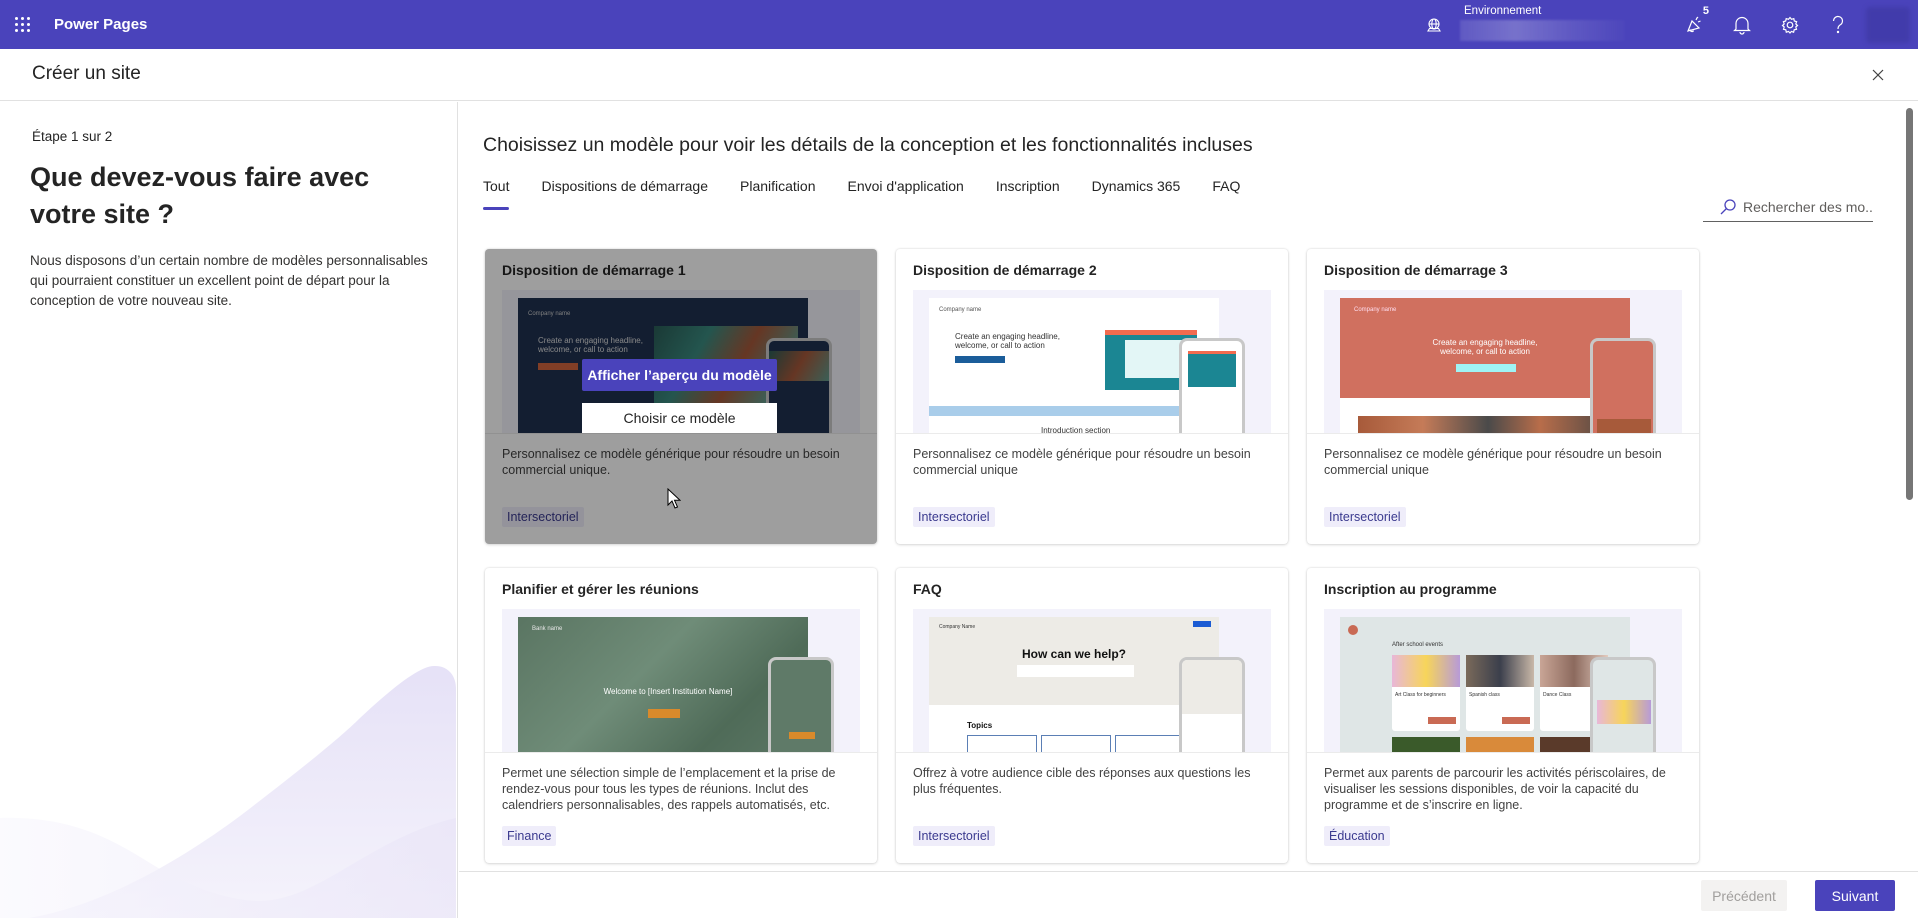  Describe the element at coordinates (959, 75) in the screenshot. I see `dialog-header: Créer un site` at that location.